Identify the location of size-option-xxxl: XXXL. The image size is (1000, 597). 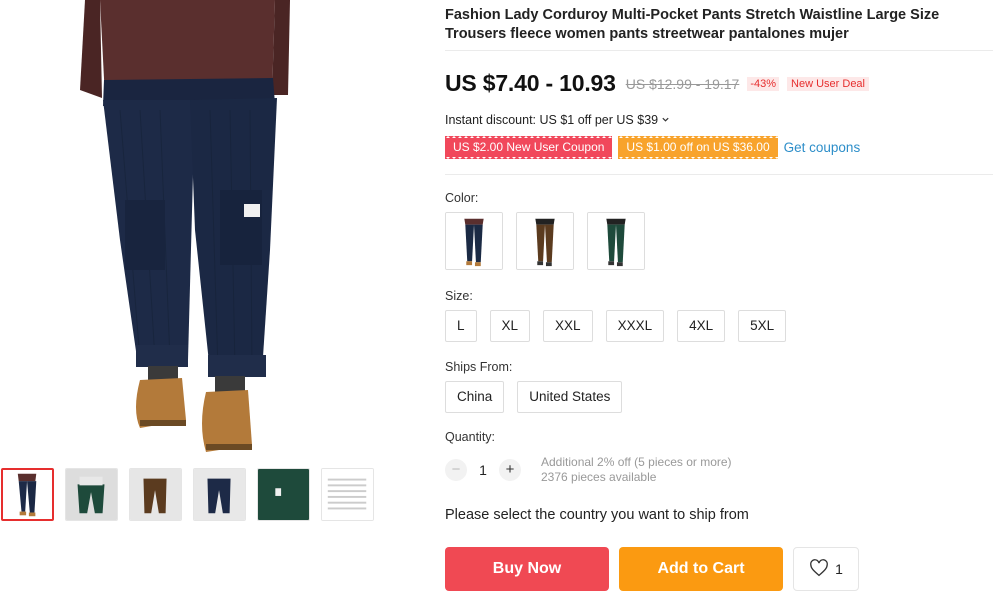
(635, 326).